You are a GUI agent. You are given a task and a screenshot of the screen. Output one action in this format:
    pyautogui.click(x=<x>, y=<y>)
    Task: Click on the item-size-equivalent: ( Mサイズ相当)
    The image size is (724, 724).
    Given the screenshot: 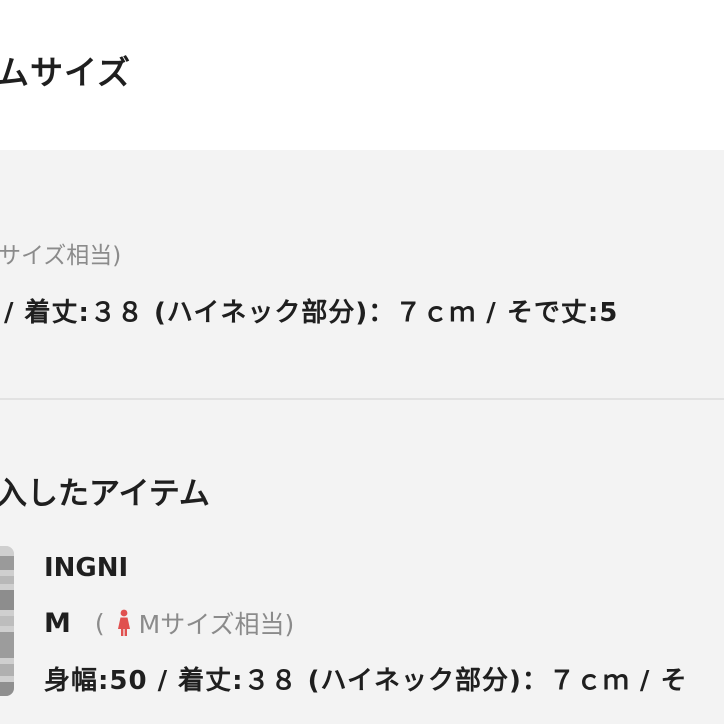 What is the action you would take?
    pyautogui.click(x=194, y=623)
    